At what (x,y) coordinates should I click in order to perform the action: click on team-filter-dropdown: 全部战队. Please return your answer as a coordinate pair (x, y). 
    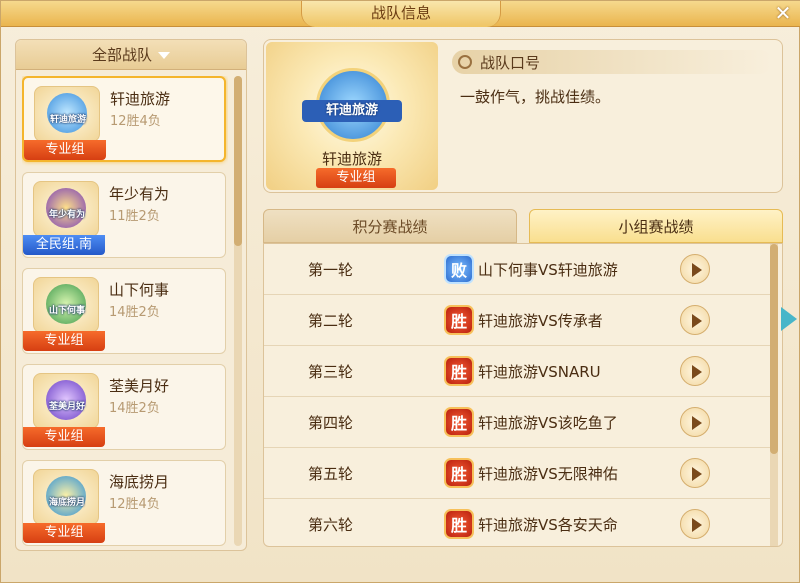
    Looking at the image, I should click on (131, 55).